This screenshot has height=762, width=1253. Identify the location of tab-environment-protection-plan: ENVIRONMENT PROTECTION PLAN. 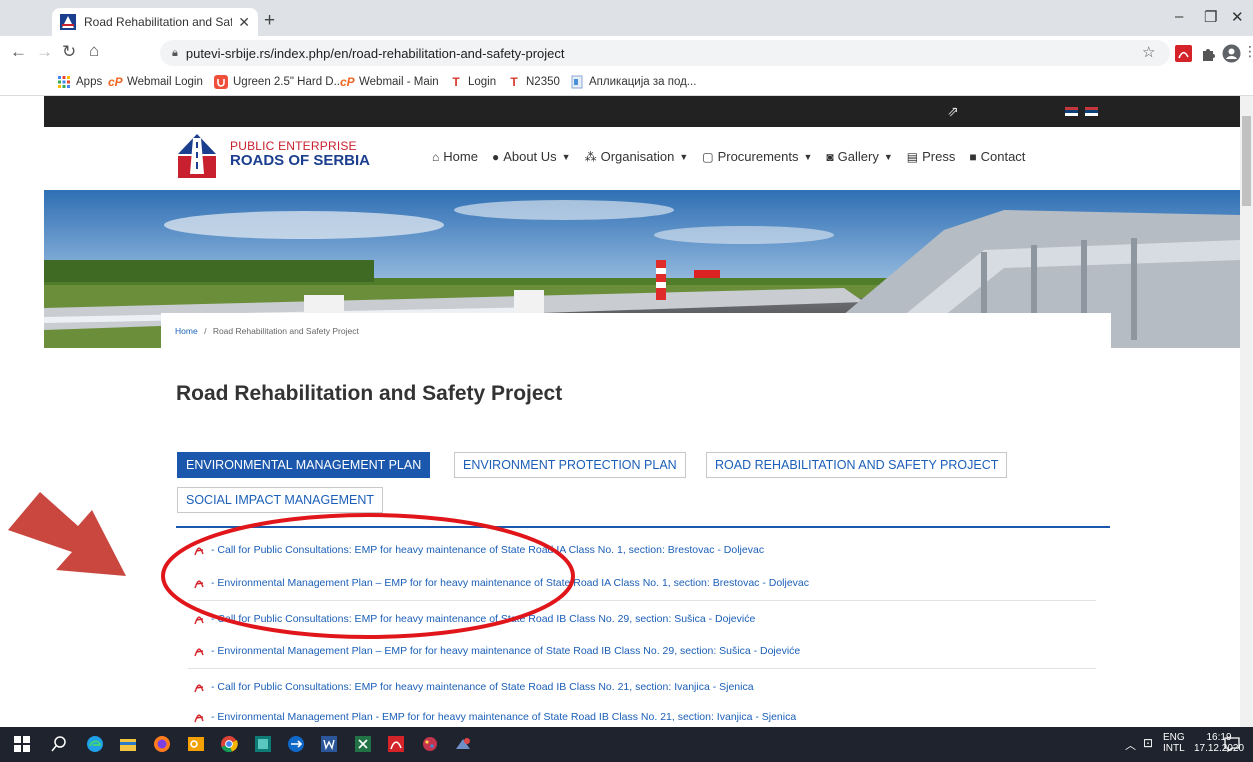
(570, 465).